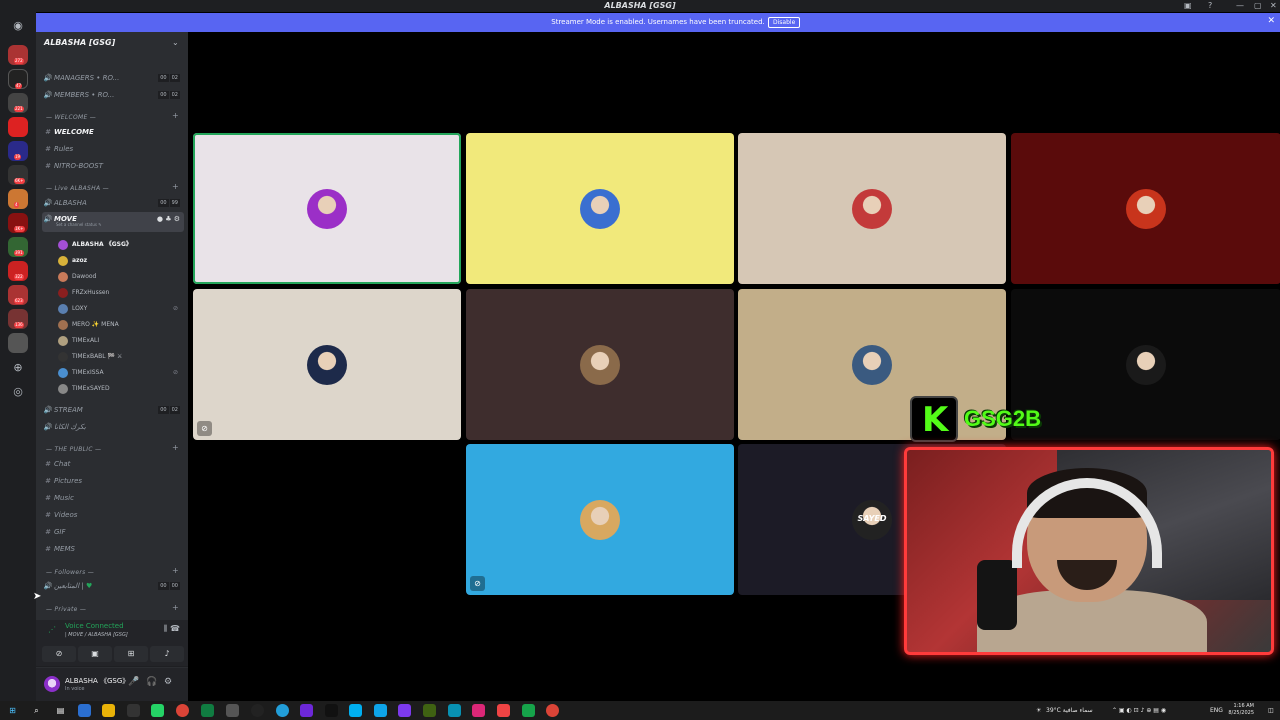  I want to click on add-server-icon: ⊕, so click(18, 368).